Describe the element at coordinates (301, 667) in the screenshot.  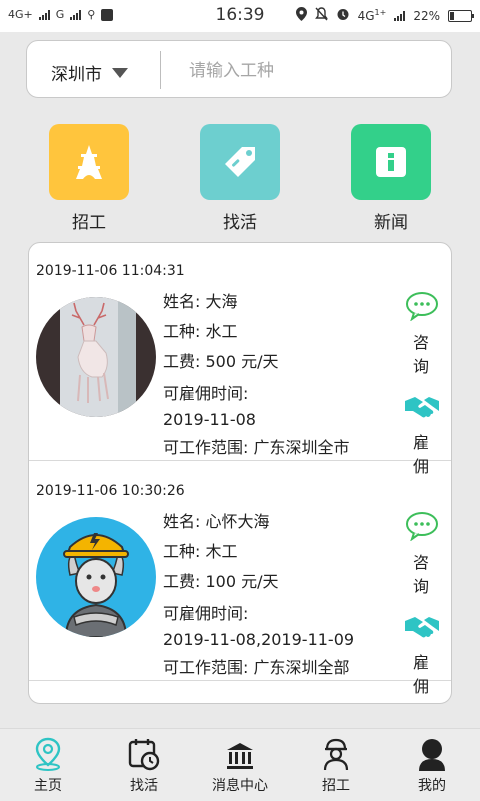
I see `work-area: 广东深圳全部` at that location.